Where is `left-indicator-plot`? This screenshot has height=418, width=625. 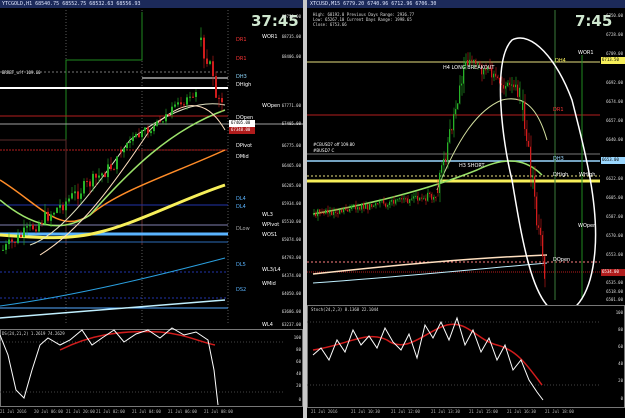
left-indicator-plot is located at coordinates (141, 366).